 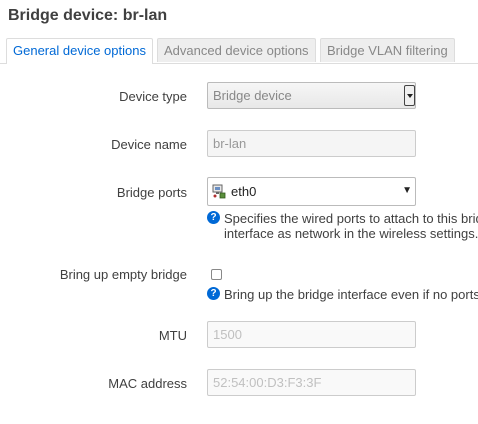 I want to click on tab-general-device-options: General device options, so click(x=79, y=51).